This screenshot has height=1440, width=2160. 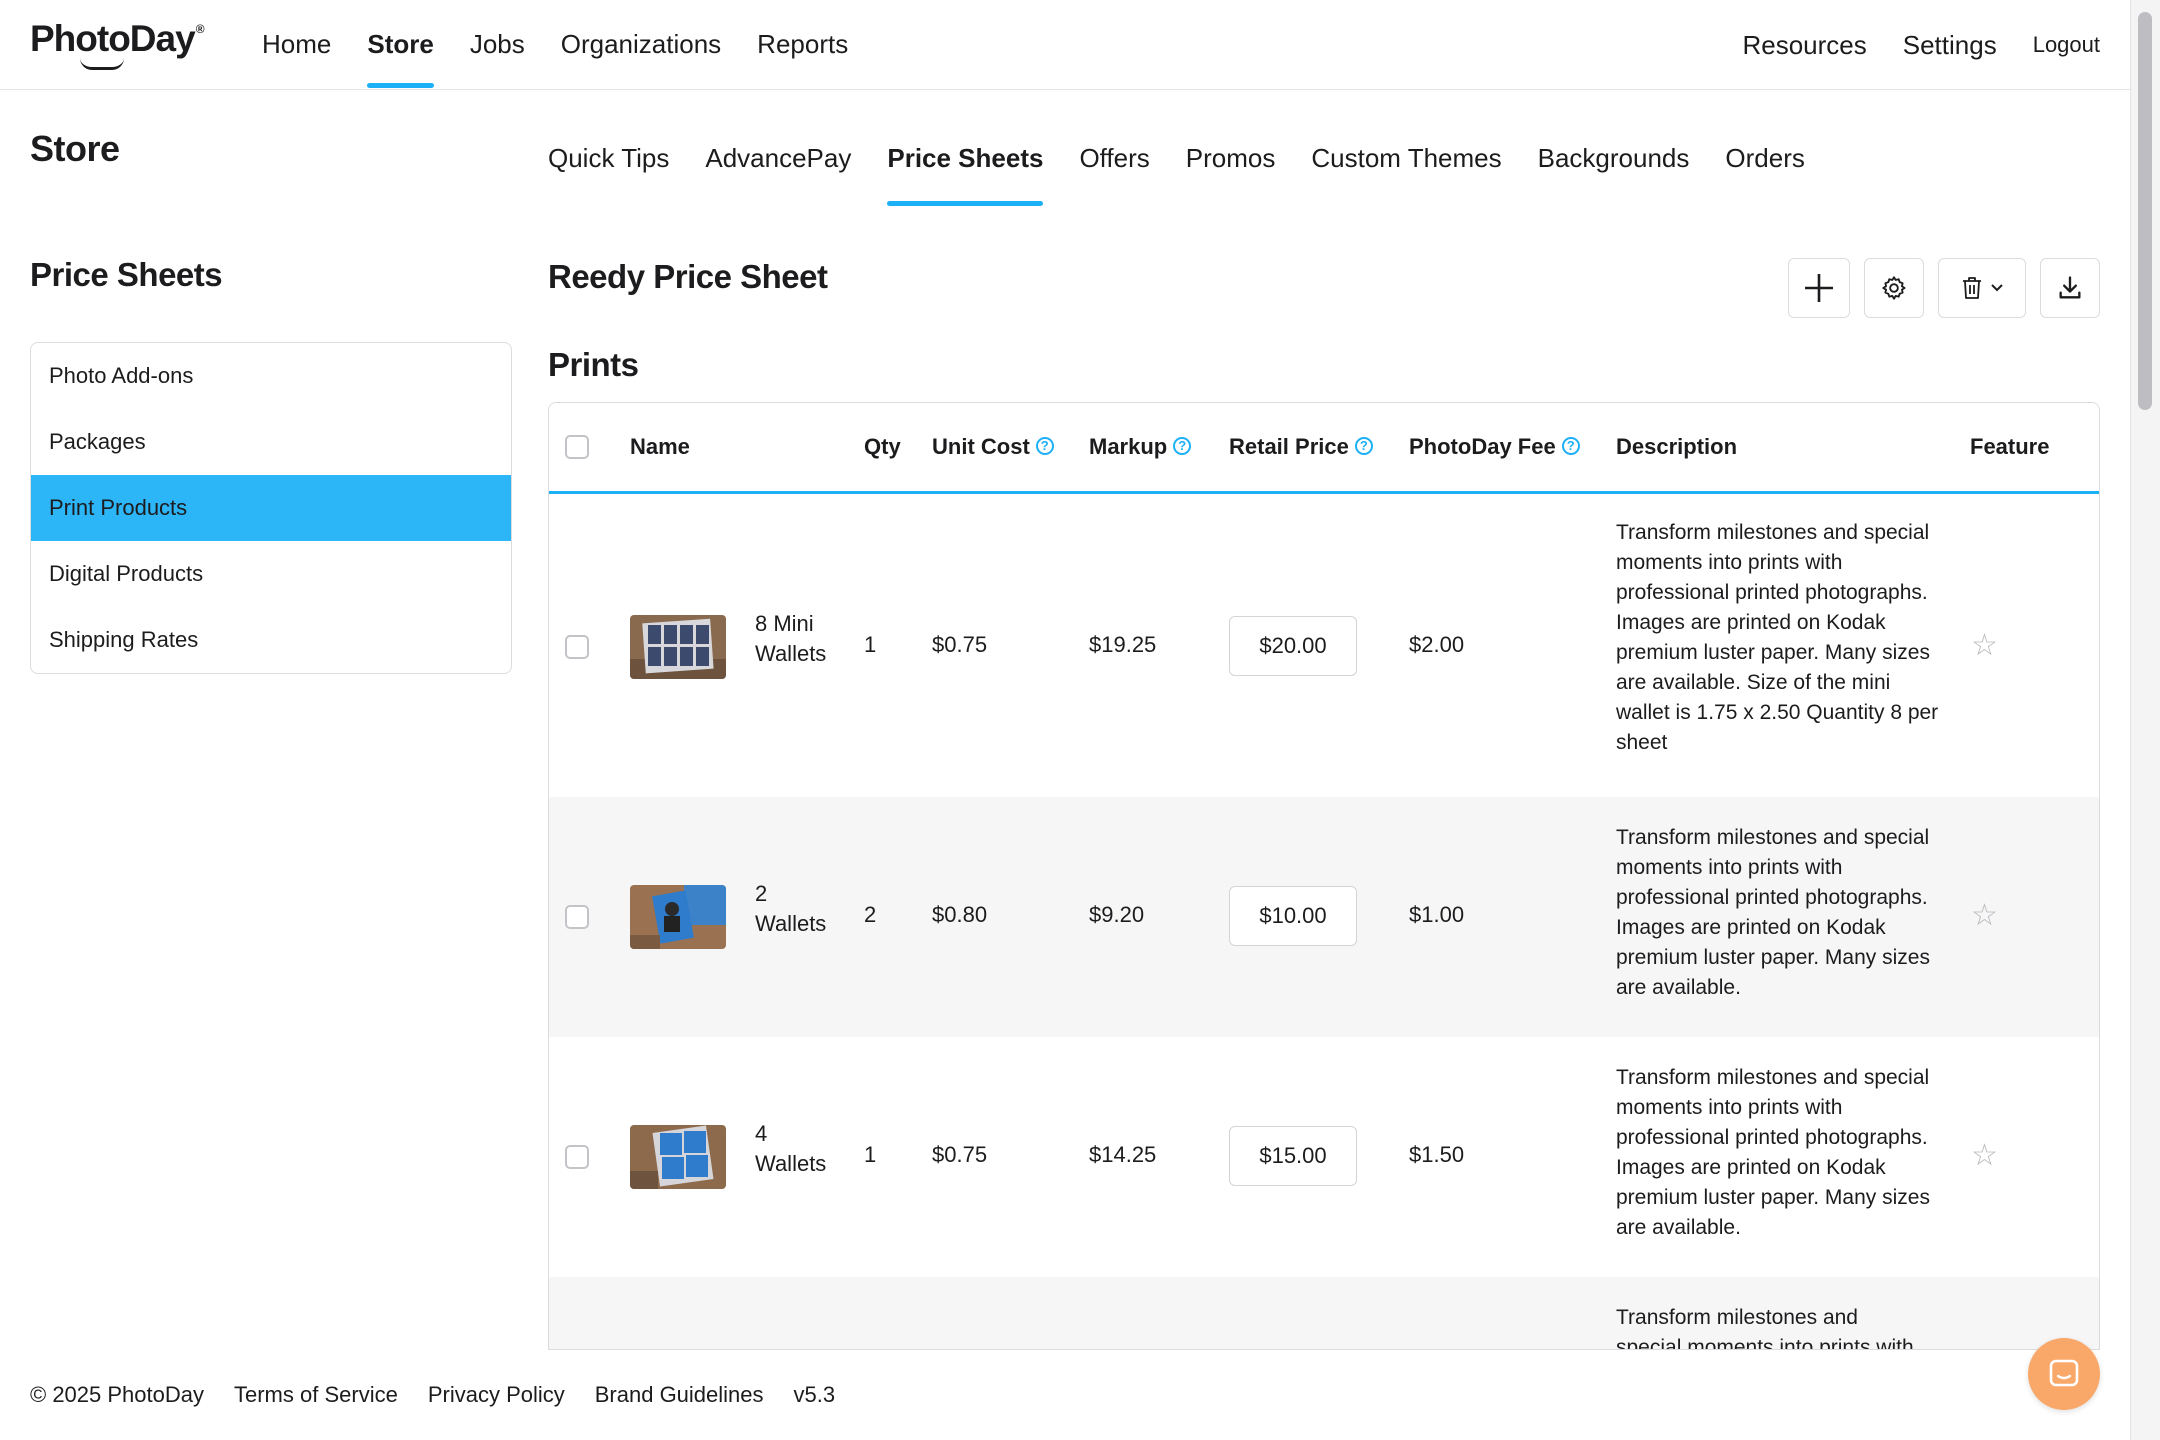 What do you see at coordinates (496, 1395) in the screenshot?
I see `privacy-policy-link: Privacy Policy` at bounding box center [496, 1395].